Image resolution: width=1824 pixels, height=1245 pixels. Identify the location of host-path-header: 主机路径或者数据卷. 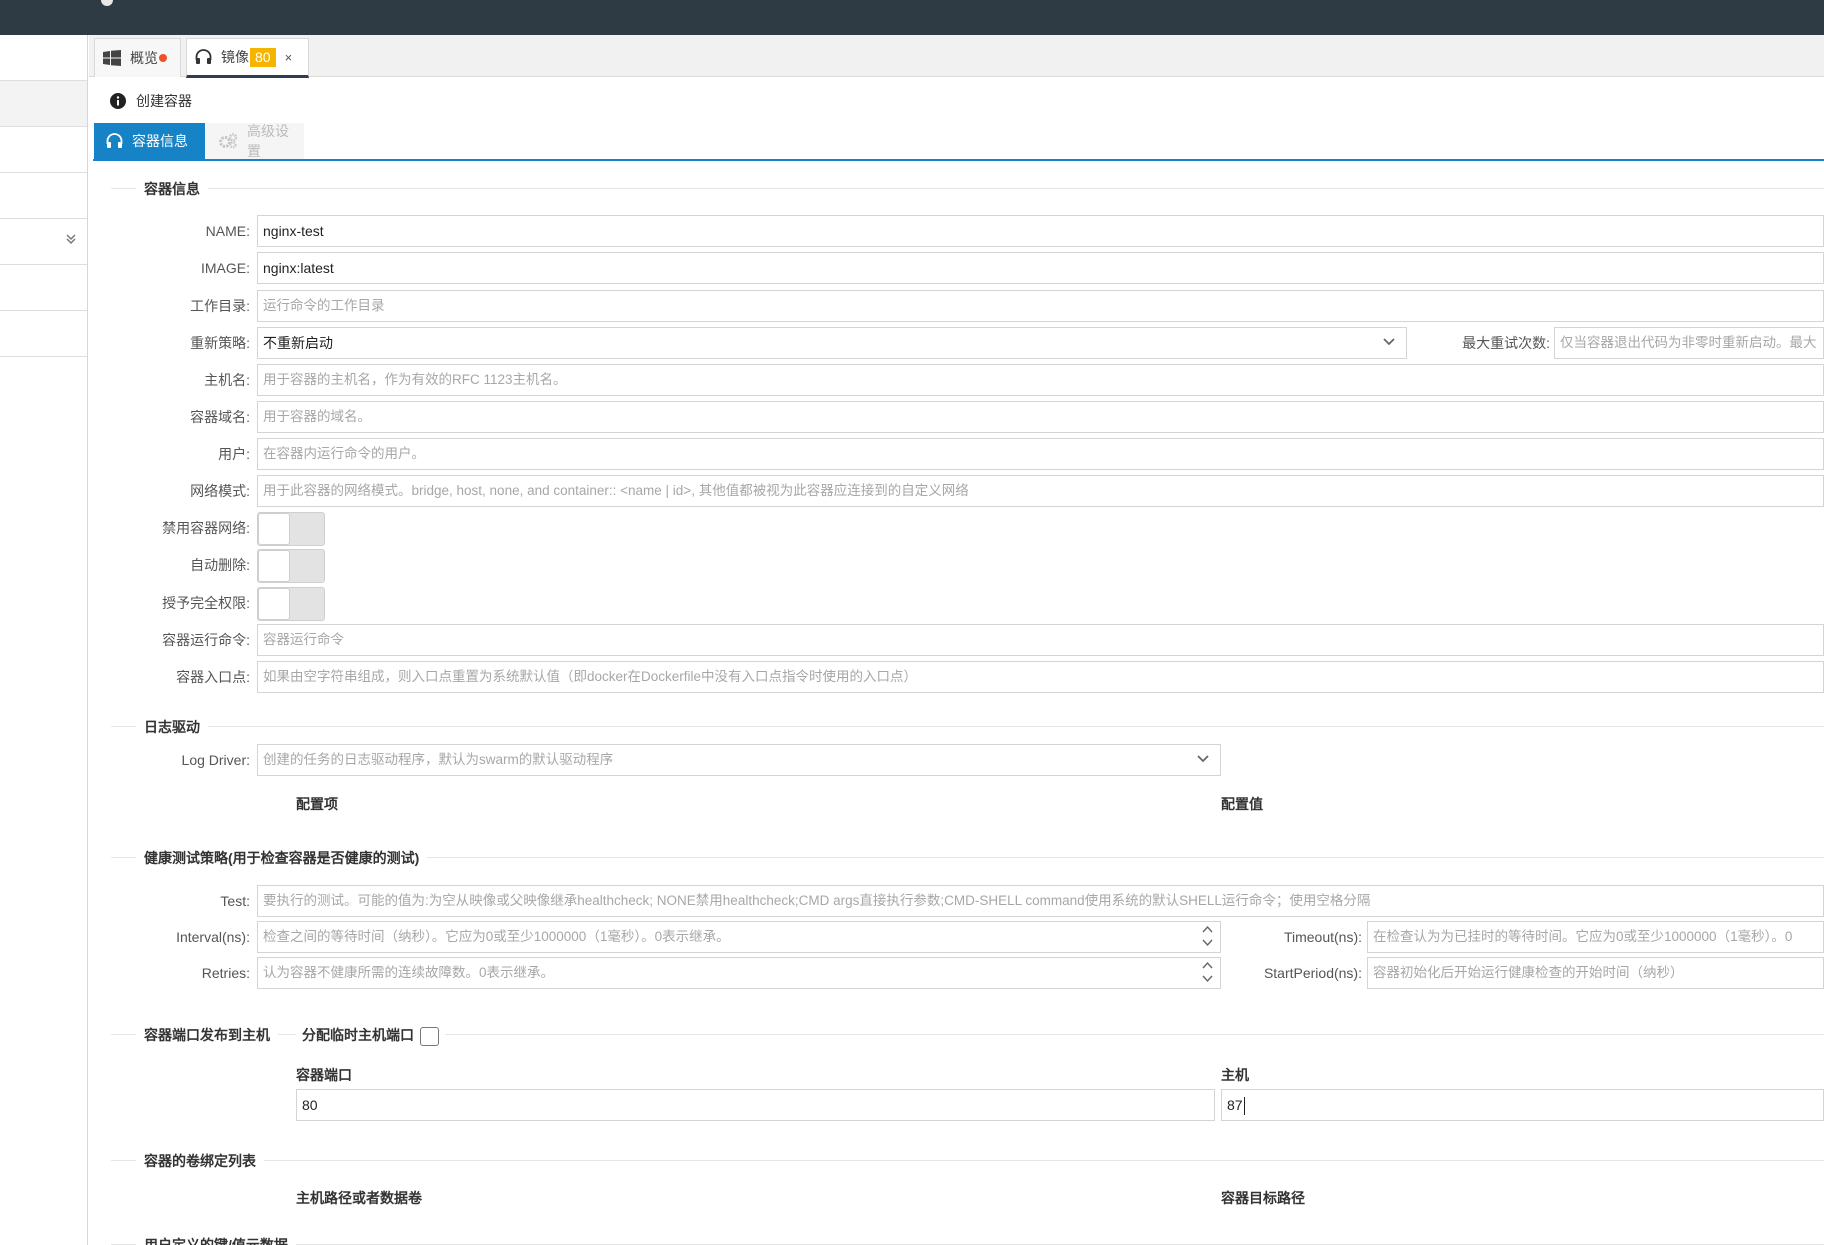
(359, 1198).